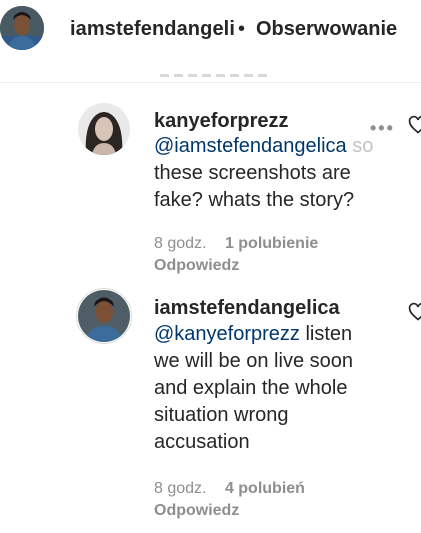 The image size is (421, 533). What do you see at coordinates (152, 29) in the screenshot?
I see `header-username: iamstefendangeli` at bounding box center [152, 29].